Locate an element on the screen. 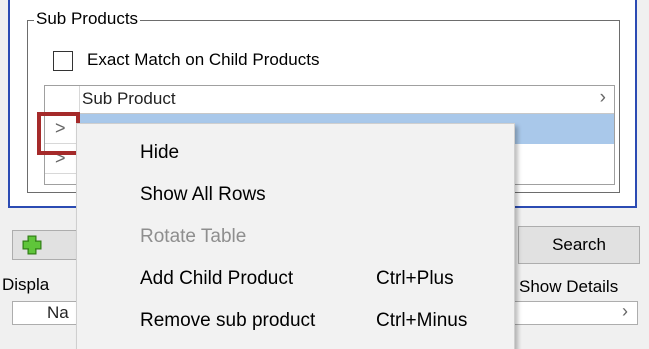 The width and height of the screenshot is (649, 349). menu-item-remove-sub-product: Remove sub product Ctrl+Minus is located at coordinates (295, 322).